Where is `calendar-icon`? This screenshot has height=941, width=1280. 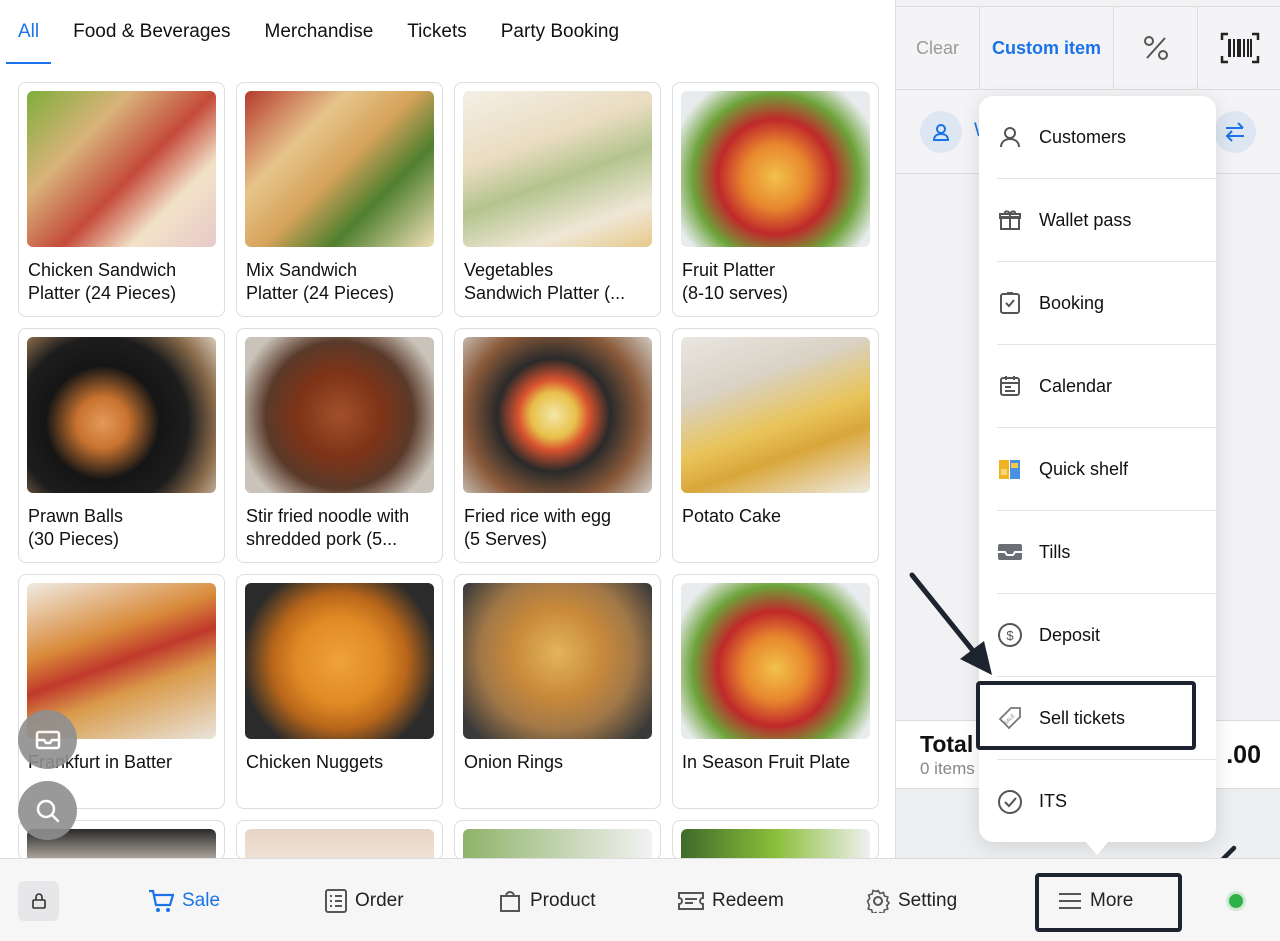 calendar-icon is located at coordinates (1010, 386).